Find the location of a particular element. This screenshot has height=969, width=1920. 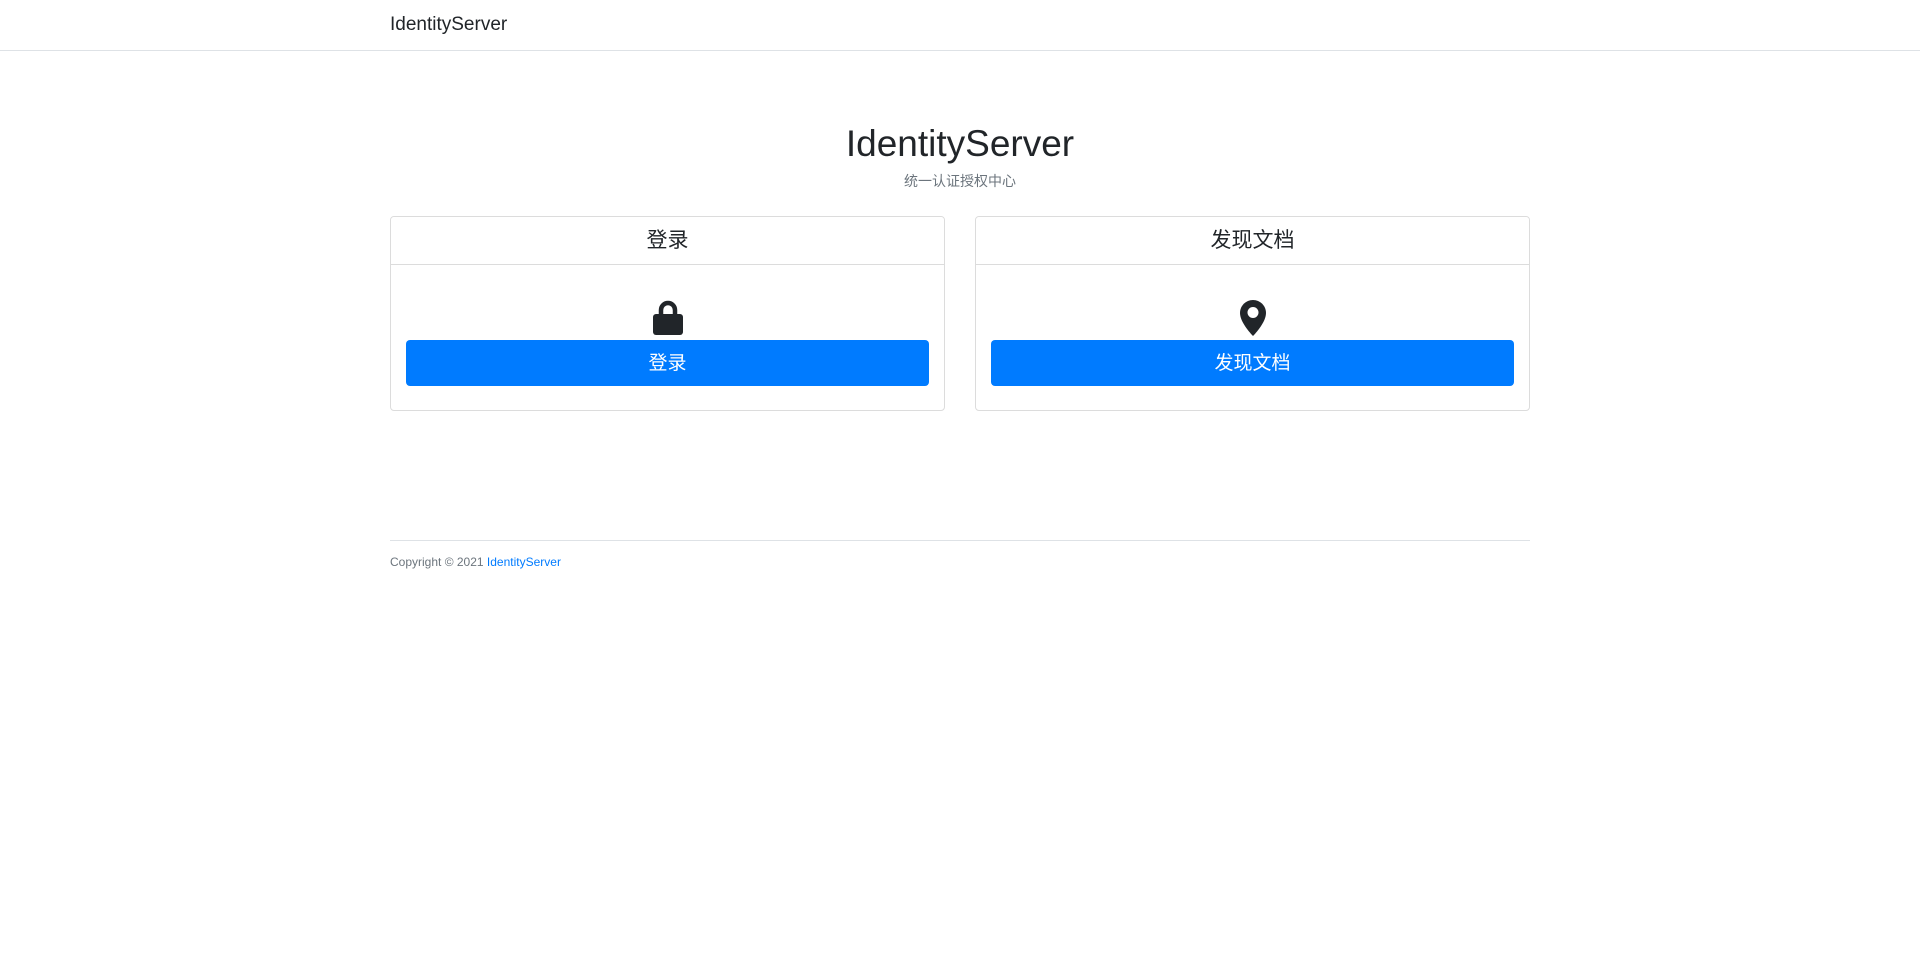

login-card-header: 登录 is located at coordinates (667, 241).